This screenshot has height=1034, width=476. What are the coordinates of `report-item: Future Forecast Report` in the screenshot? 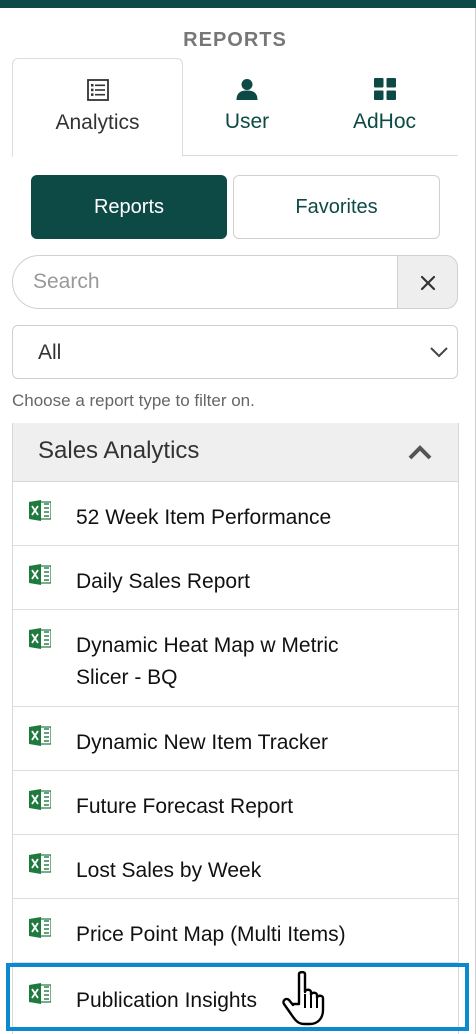 It's located at (235, 803).